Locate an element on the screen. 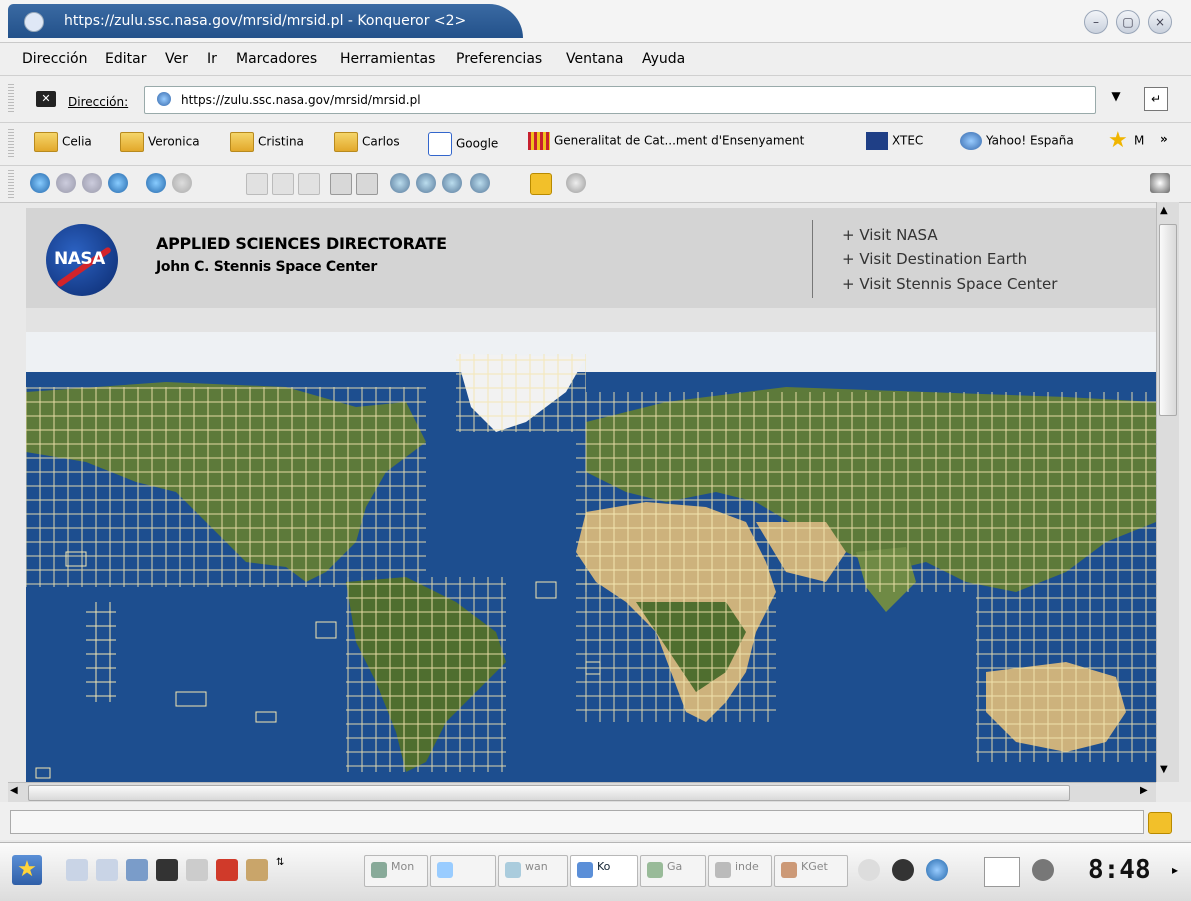  senyera-icon is located at coordinates (539, 141).